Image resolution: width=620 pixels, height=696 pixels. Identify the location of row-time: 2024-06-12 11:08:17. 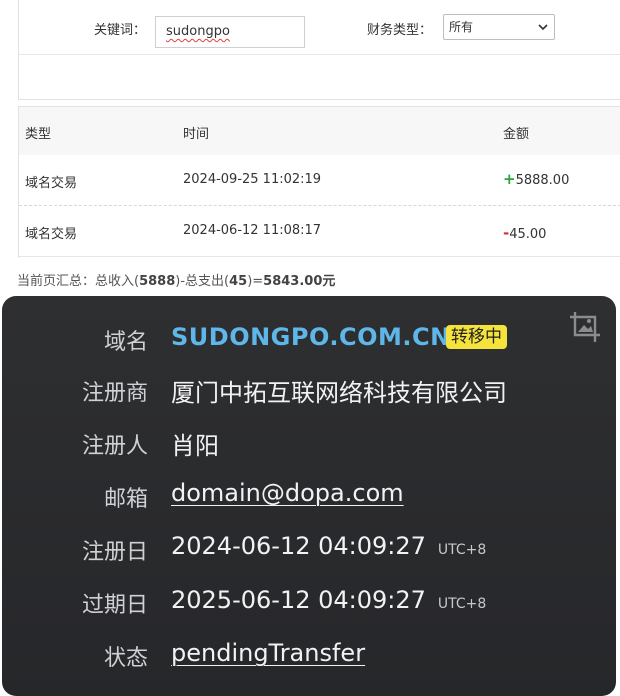
(252, 230).